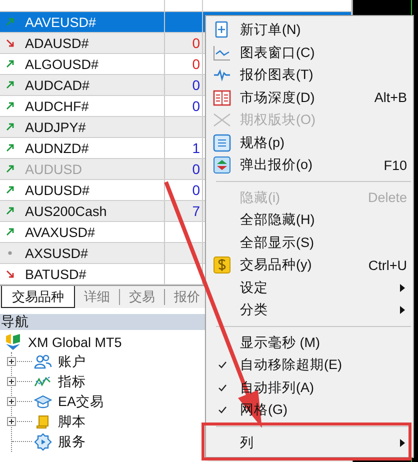  What do you see at coordinates (387, 265) in the screenshot?
I see `shortcut-label: Ctrl+U` at bounding box center [387, 265].